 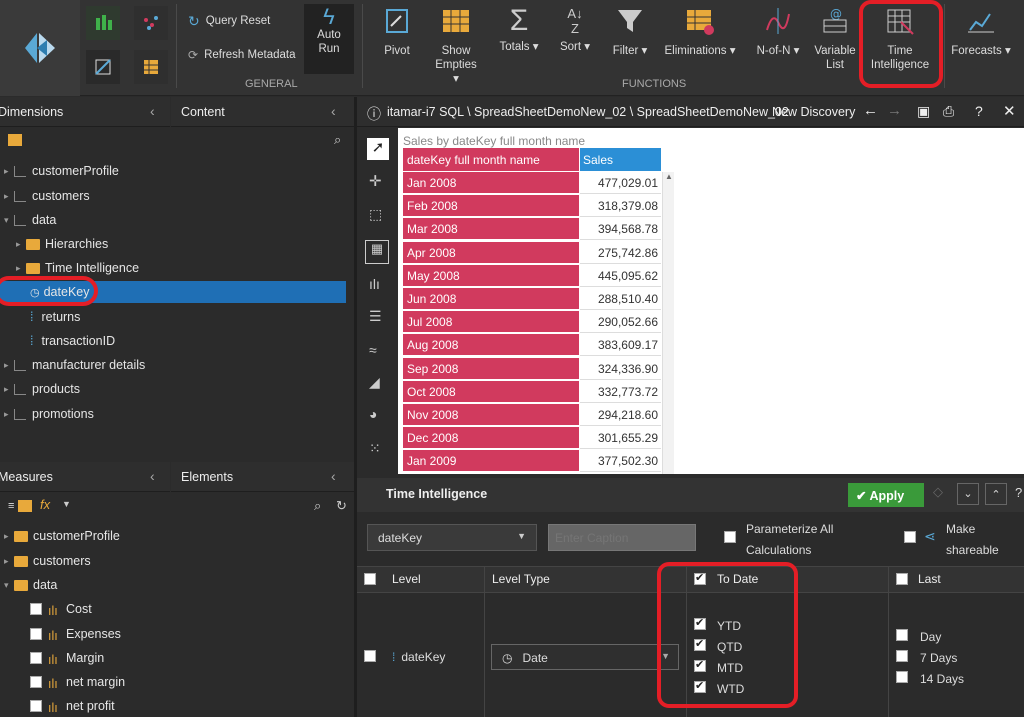 What do you see at coordinates (55, 317) in the screenshot?
I see `tree-item-returns: ⁞ returns` at bounding box center [55, 317].